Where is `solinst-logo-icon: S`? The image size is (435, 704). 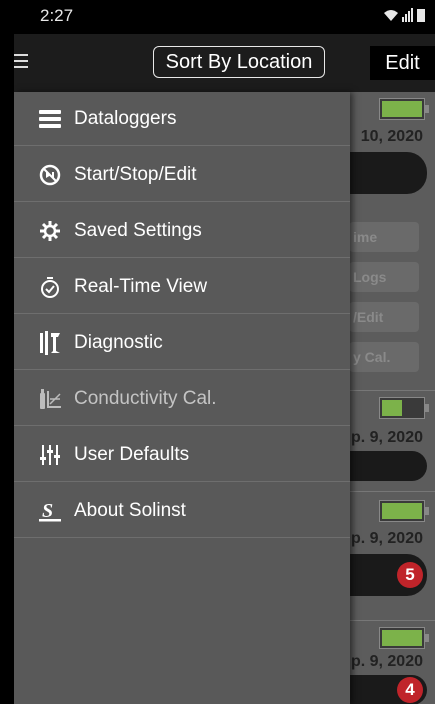 solinst-logo-icon: S is located at coordinates (50, 511).